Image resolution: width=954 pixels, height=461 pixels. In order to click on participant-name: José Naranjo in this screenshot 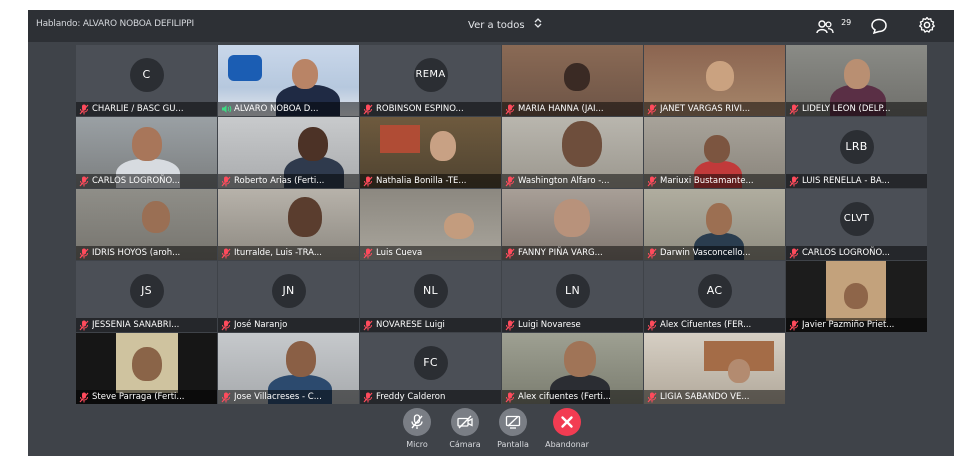, I will do `click(261, 325)`.